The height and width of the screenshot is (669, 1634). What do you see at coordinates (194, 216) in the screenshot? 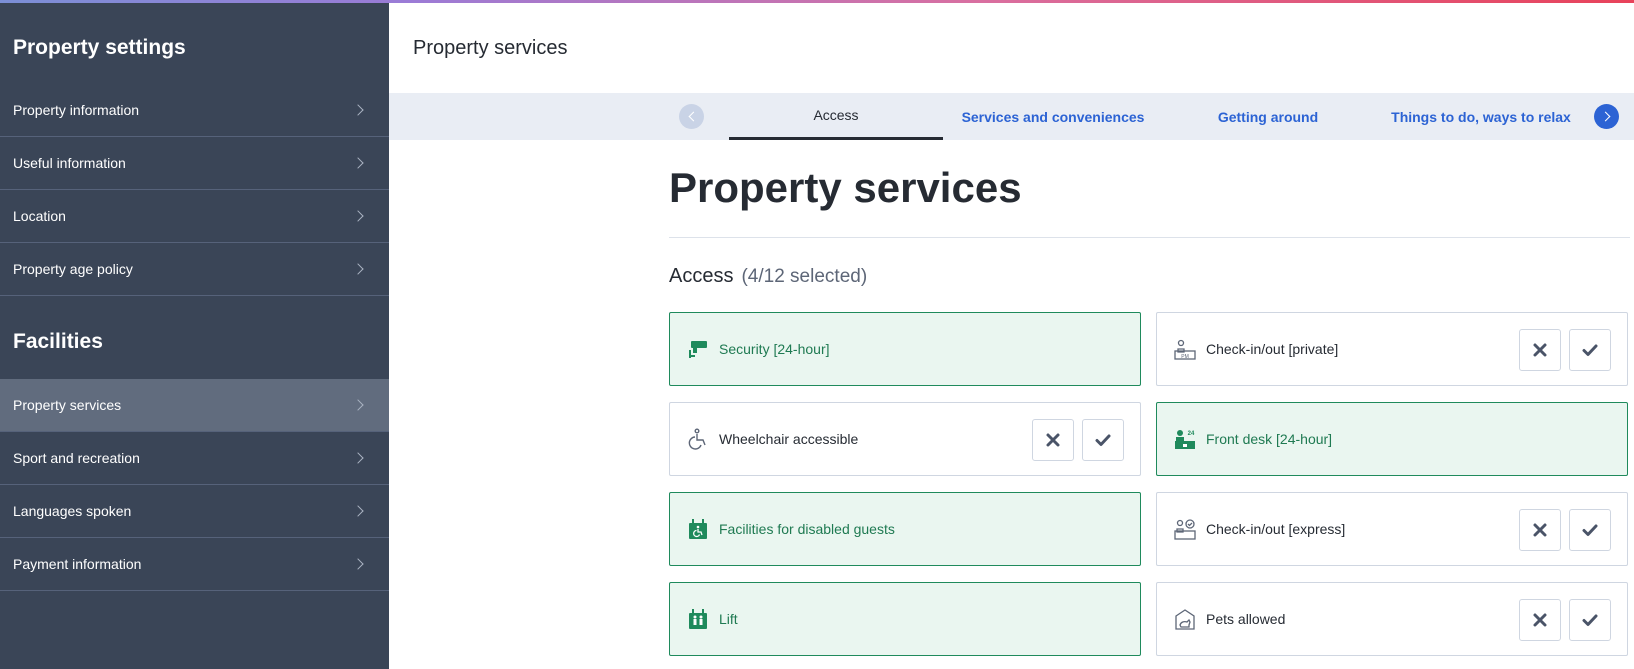
I see `sidebar-item-location: Location` at bounding box center [194, 216].